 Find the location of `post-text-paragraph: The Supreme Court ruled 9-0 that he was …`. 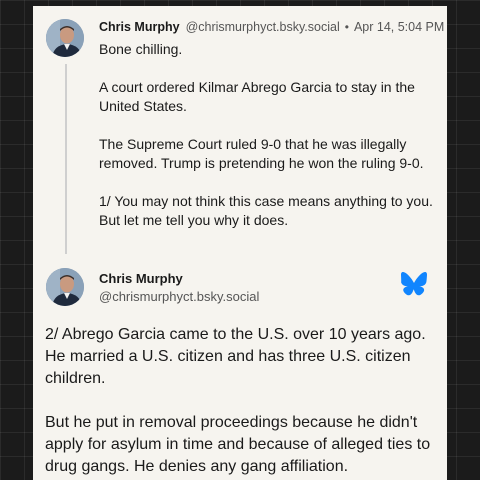

post-text-paragraph: The Supreme Court ruled 9-0 that he was … is located at coordinates (261, 153).